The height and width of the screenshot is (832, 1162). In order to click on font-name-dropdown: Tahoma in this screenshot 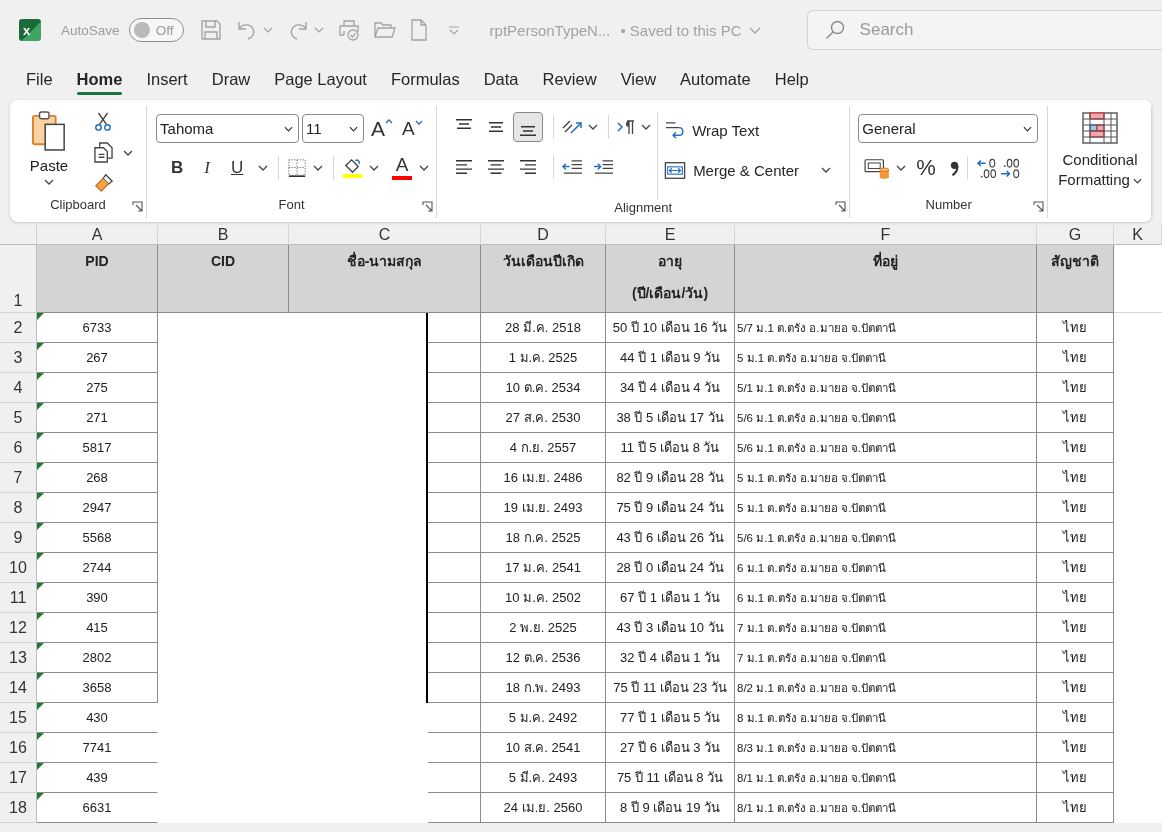, I will do `click(228, 128)`.